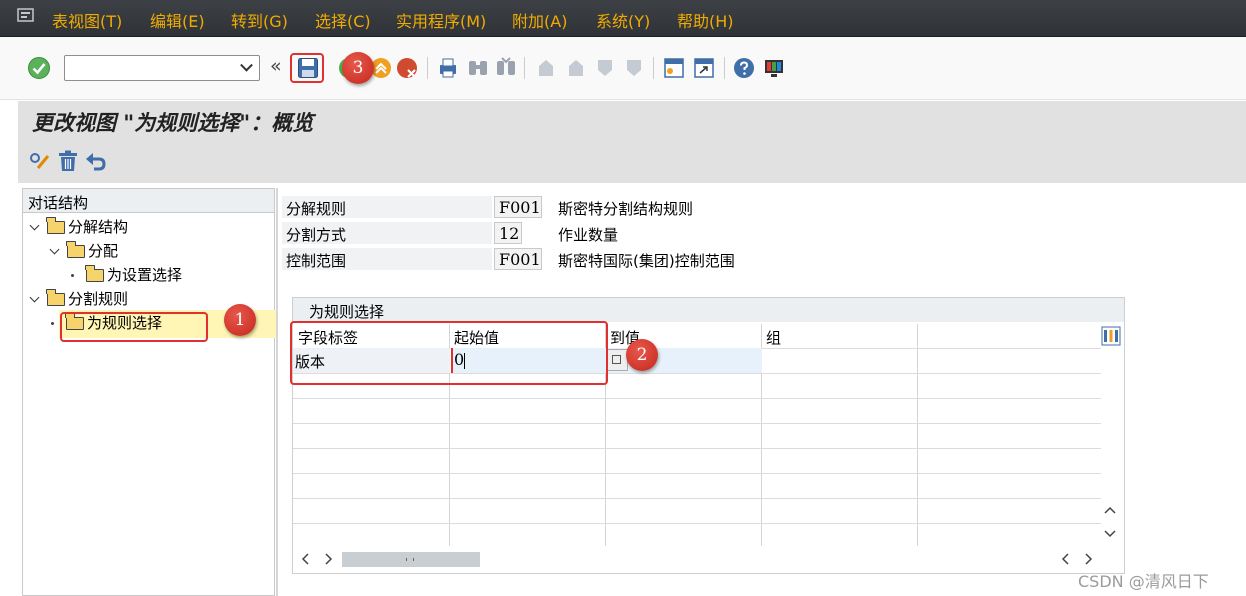 This screenshot has width=1246, height=596. Describe the element at coordinates (103, 251) in the screenshot. I see `tree-node-label: 分配` at that location.